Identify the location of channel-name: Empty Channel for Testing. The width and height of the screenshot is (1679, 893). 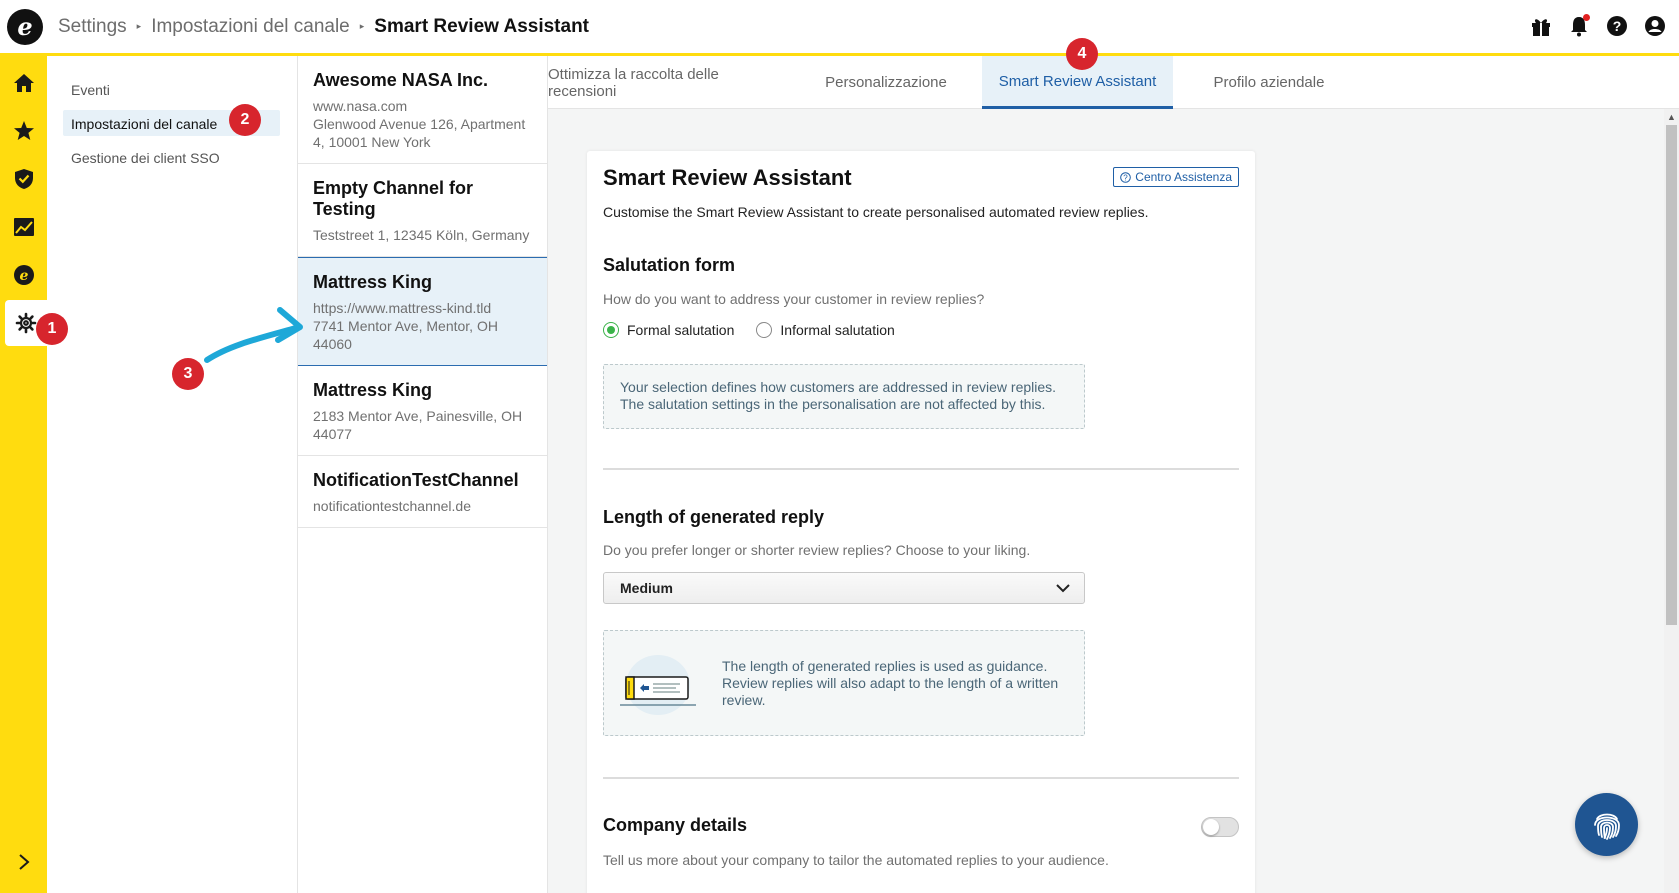
(393, 198).